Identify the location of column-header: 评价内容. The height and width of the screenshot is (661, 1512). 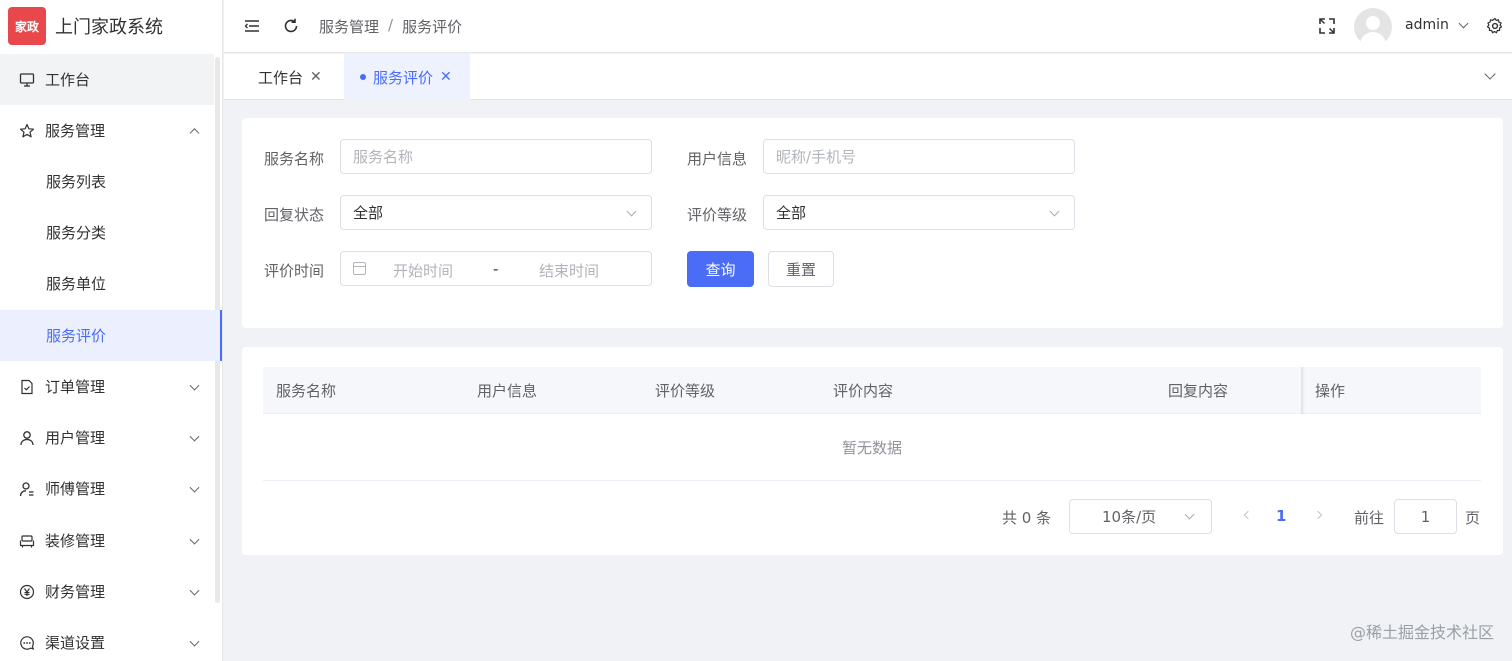
(863, 391).